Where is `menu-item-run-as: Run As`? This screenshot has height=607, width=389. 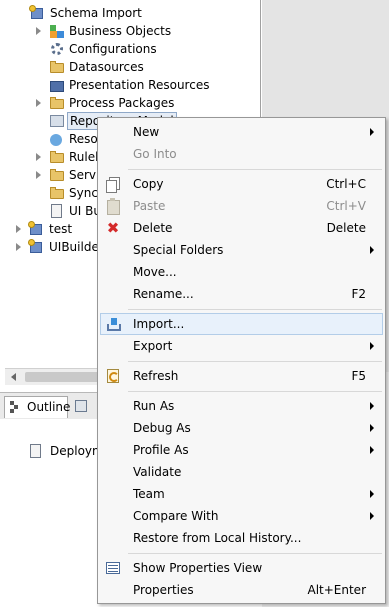
menu-item-run-as: Run As is located at coordinates (241, 406).